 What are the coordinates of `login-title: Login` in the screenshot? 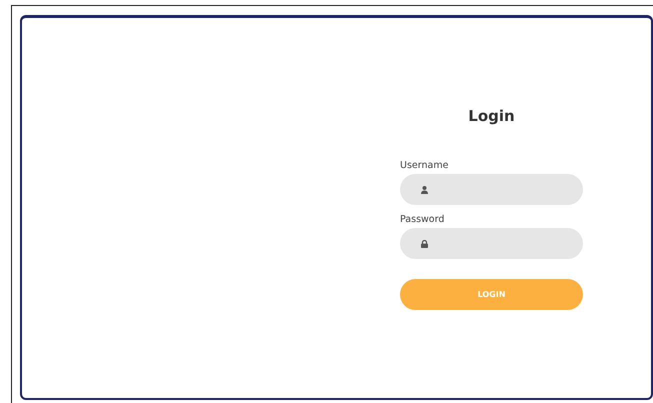 It's located at (491, 116).